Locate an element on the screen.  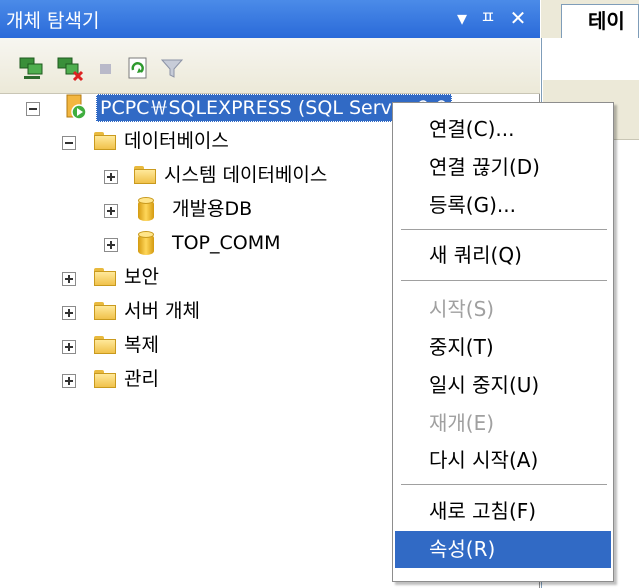
node-label: 시스템 데이터베이스 is located at coordinates (246, 175).